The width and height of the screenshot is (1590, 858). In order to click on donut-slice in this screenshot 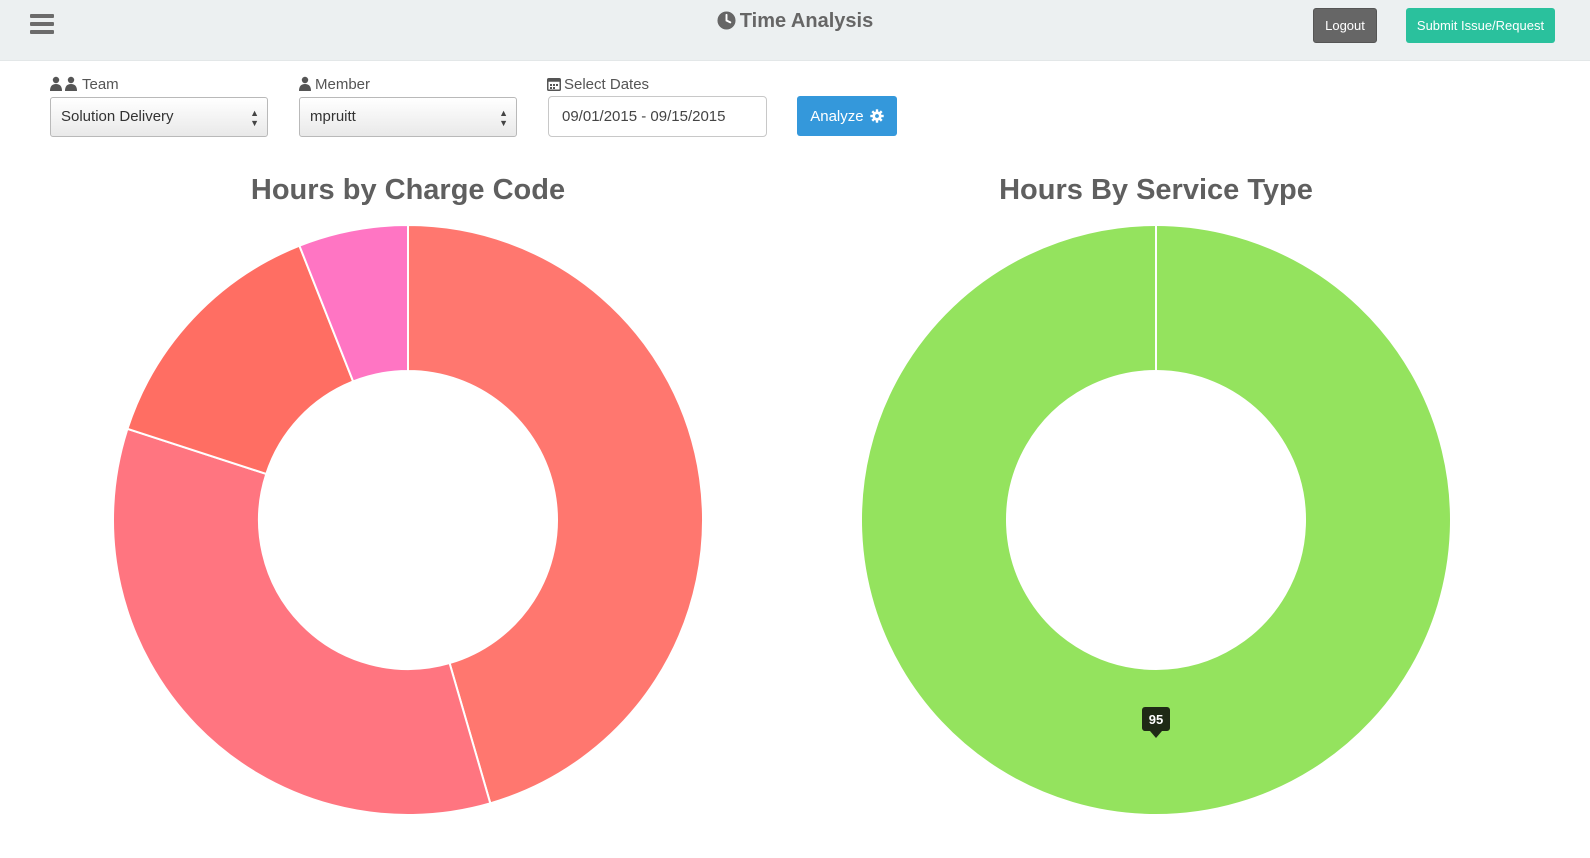, I will do `click(302, 621)`.